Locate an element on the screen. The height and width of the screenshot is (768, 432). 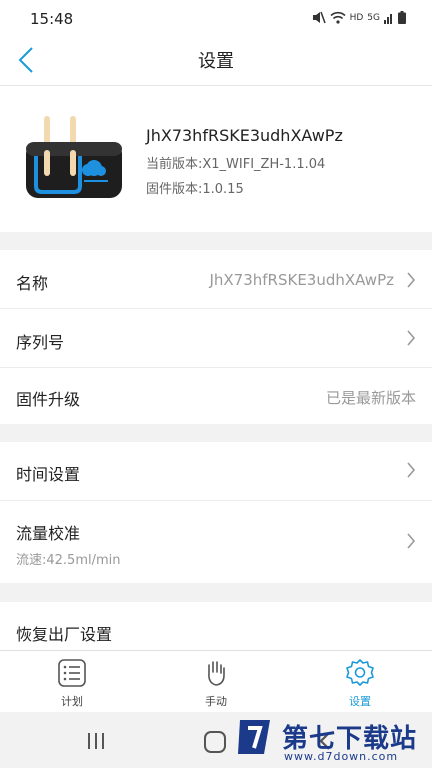
setting-serial-label: 序列号 is located at coordinates (40, 342).